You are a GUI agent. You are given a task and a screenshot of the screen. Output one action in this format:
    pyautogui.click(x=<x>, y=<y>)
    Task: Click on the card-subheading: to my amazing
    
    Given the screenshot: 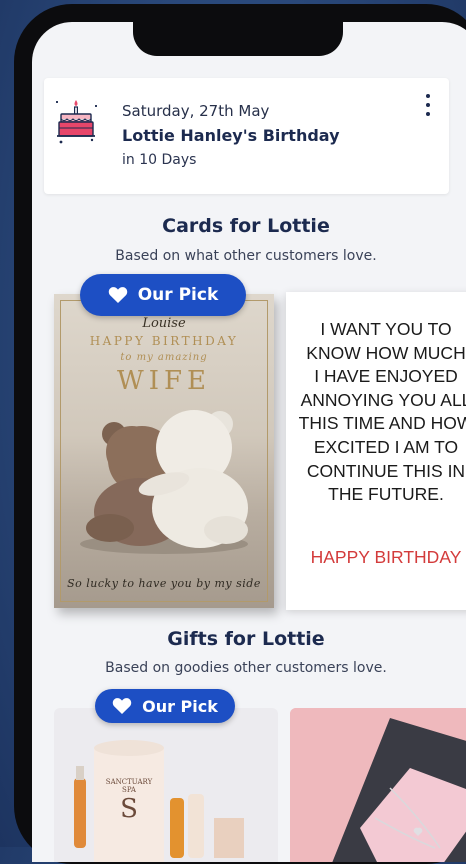 What is the action you would take?
    pyautogui.click(x=164, y=357)
    